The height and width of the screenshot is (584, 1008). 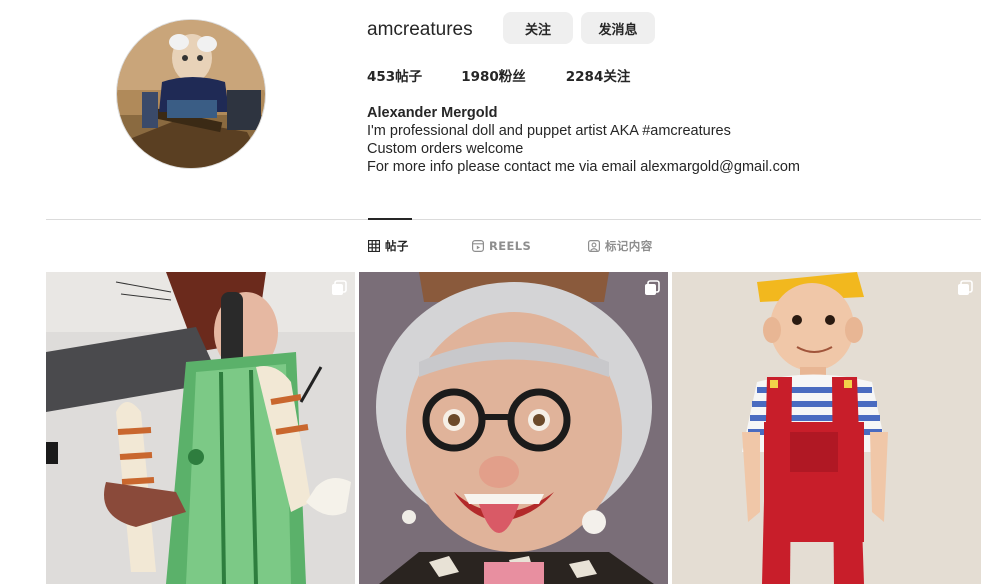 What do you see at coordinates (478, 246) in the screenshot?
I see `reels-icon` at bounding box center [478, 246].